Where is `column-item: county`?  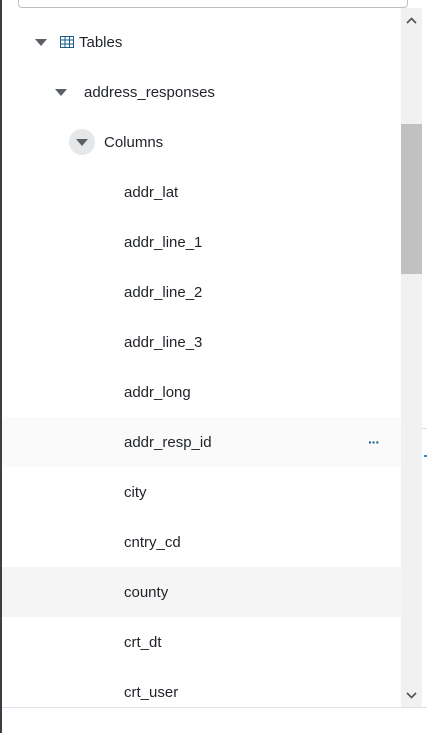
column-item: county is located at coordinates (201, 592).